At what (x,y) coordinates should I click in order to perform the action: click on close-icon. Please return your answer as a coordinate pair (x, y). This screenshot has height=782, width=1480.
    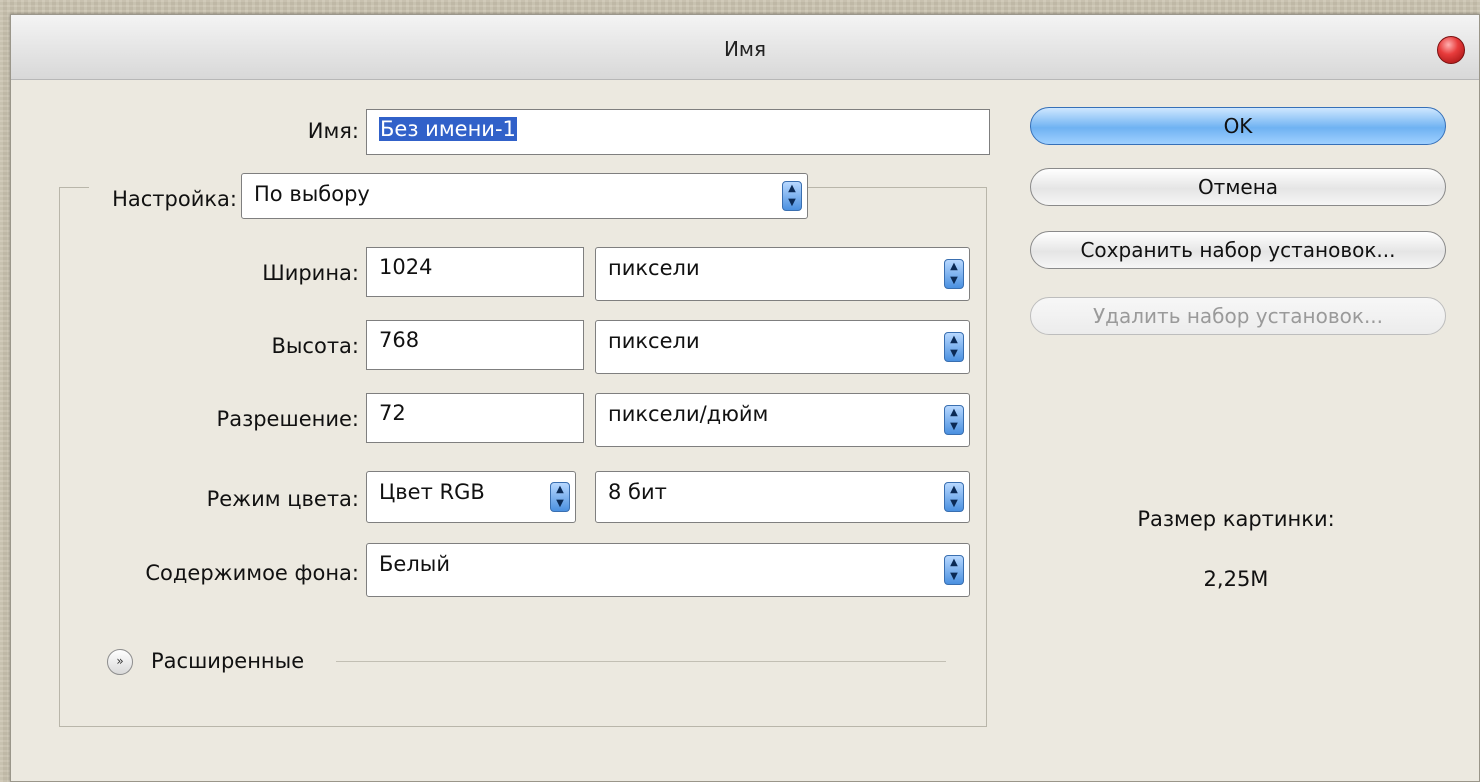
    Looking at the image, I should click on (1451, 50).